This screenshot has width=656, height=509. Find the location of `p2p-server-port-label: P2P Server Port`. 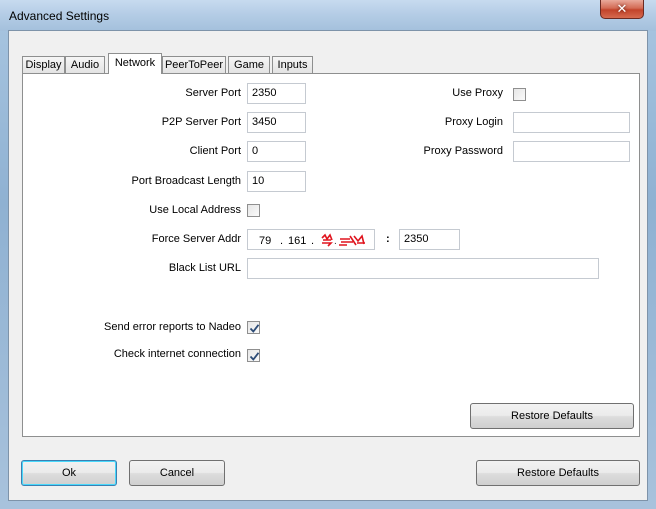

p2p-server-port-label: P2P Server Port is located at coordinates (201, 122).